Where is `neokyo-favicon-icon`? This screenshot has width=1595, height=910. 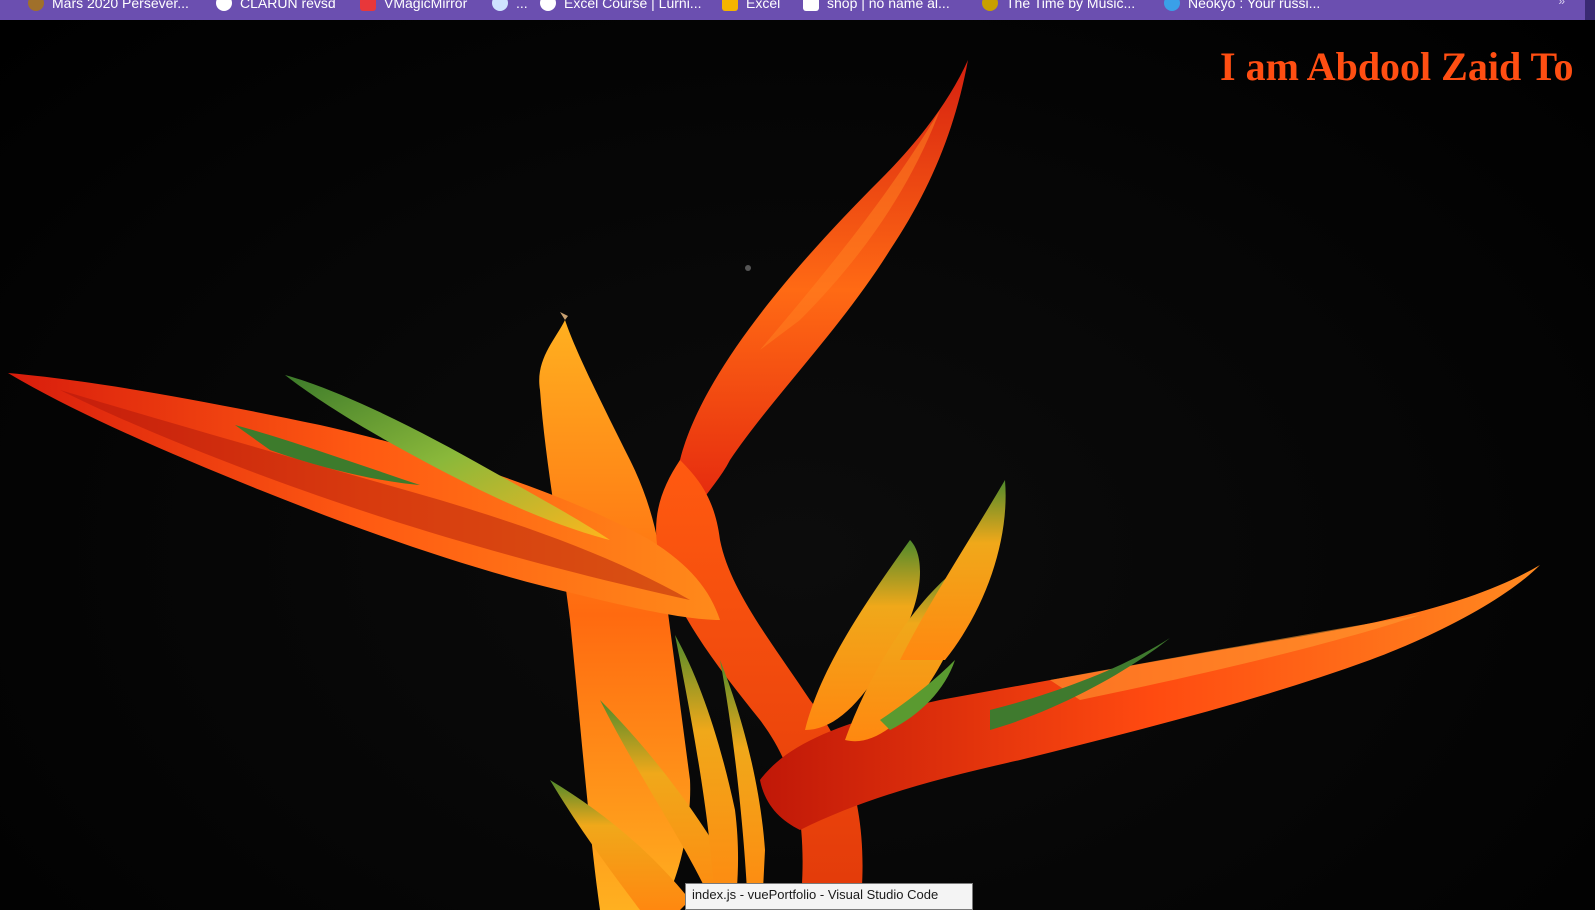 neokyo-favicon-icon is located at coordinates (1172, 5).